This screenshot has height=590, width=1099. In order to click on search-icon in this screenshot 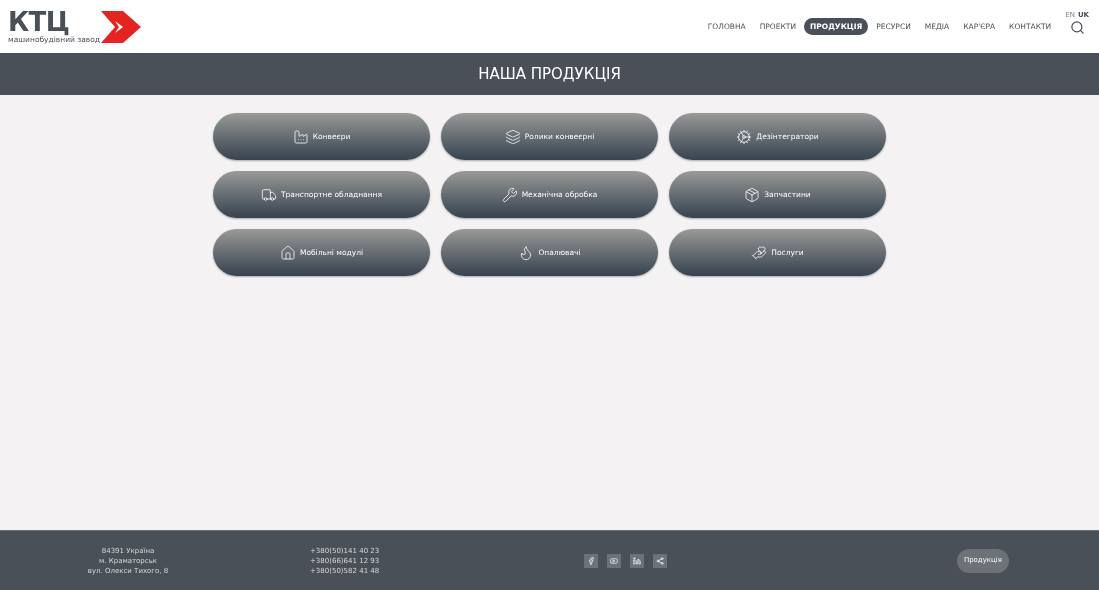, I will do `click(1077, 27)`.